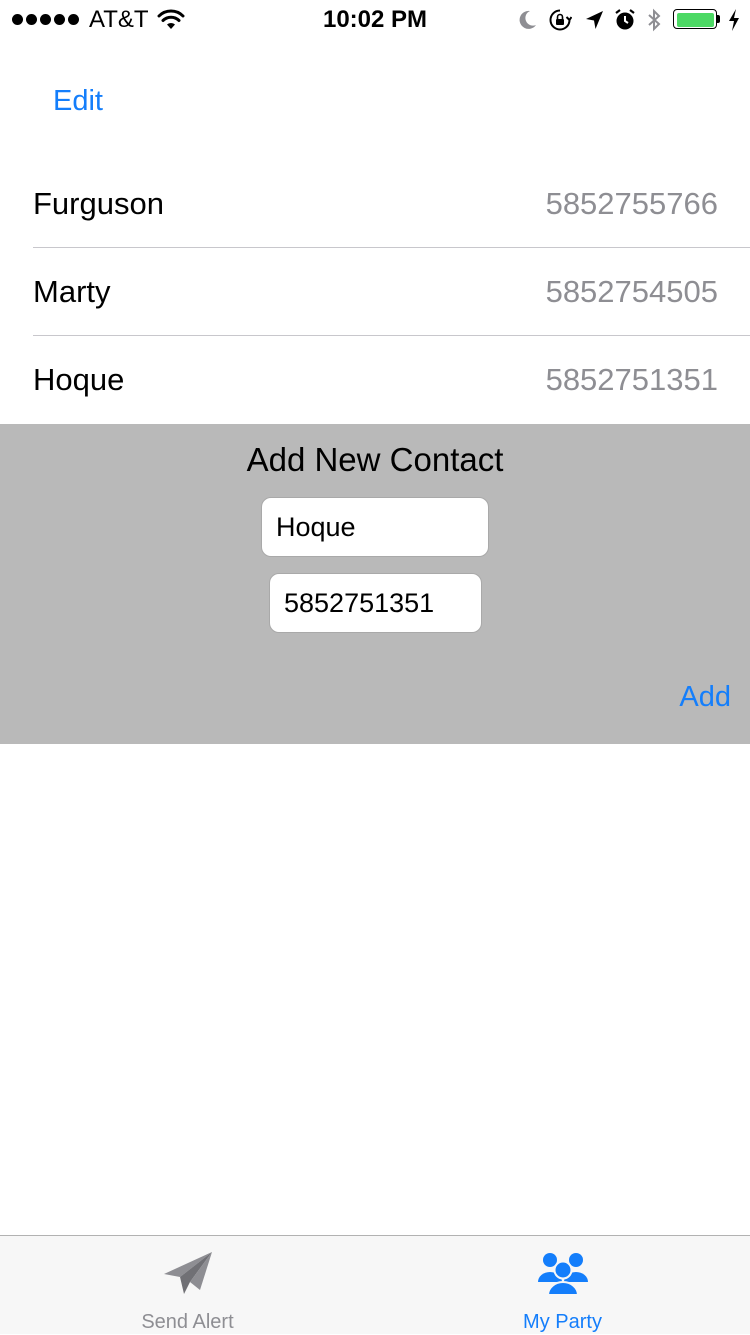 The width and height of the screenshot is (750, 1335). Describe the element at coordinates (527, 19) in the screenshot. I see `moon-icon` at that location.